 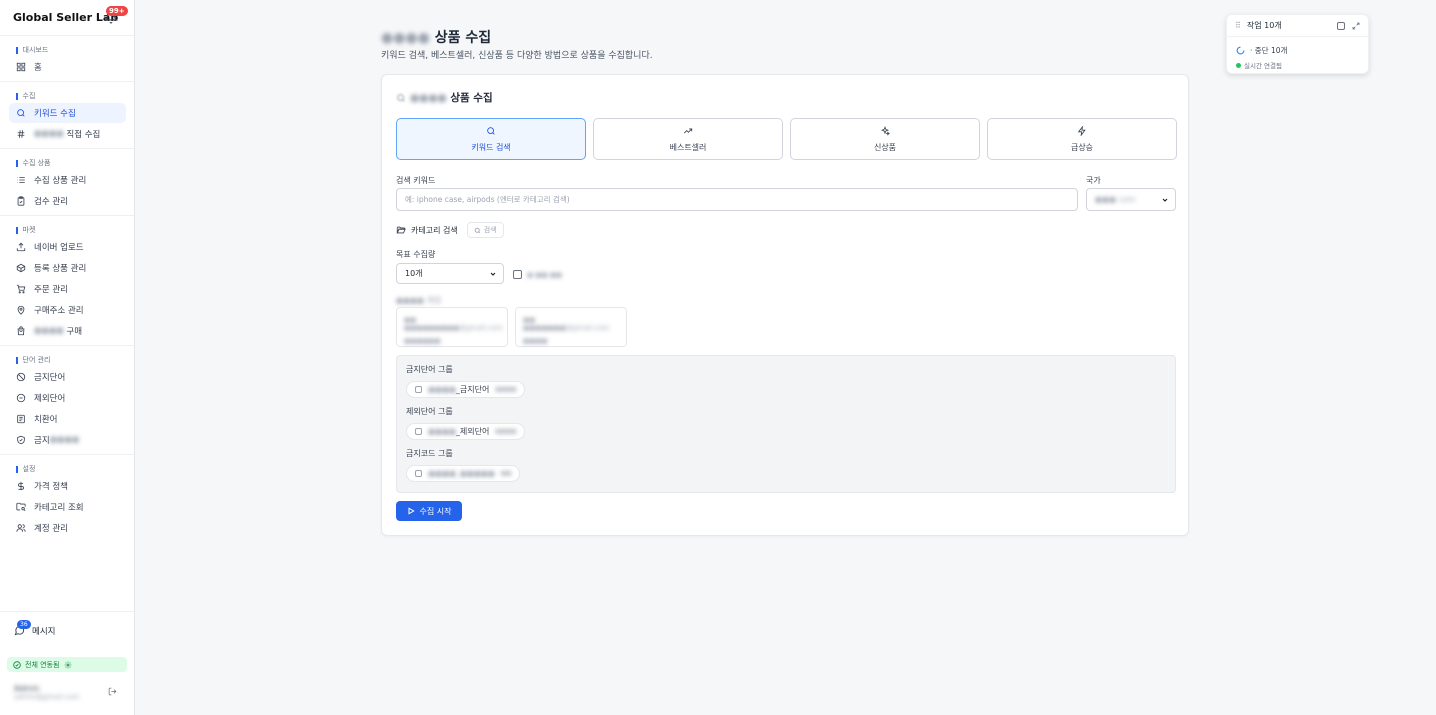 I want to click on drag-handle-icon: ⠿, so click(x=1238, y=25).